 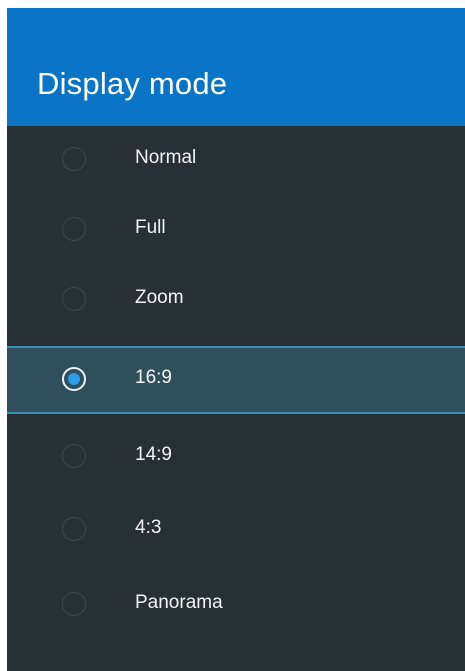 I want to click on radio-dot-icon, so click(x=74, y=379).